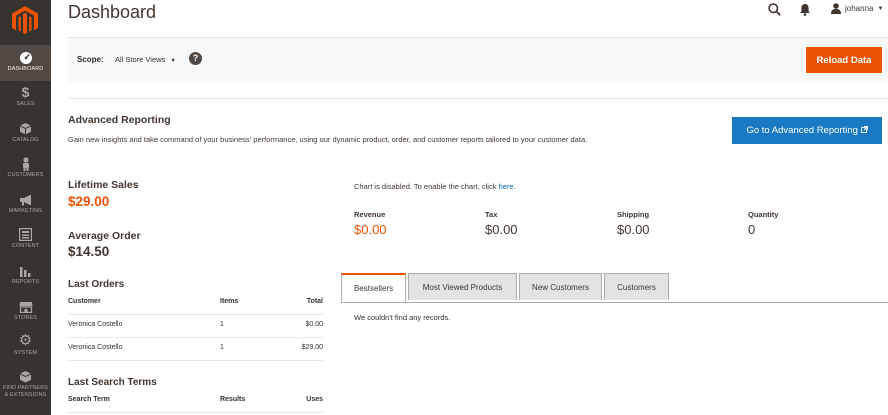 The height and width of the screenshot is (415, 888). What do you see at coordinates (560, 286) in the screenshot?
I see `tab-new-customers: New Customers` at bounding box center [560, 286].